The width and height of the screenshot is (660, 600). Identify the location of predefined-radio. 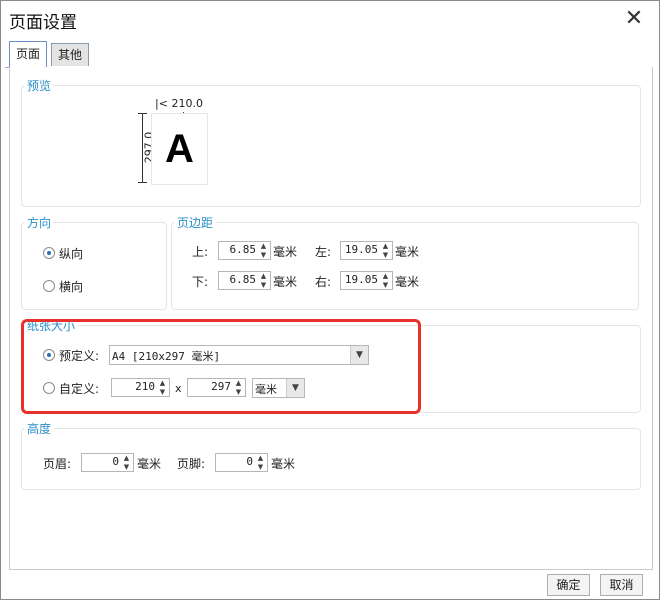
(49, 355).